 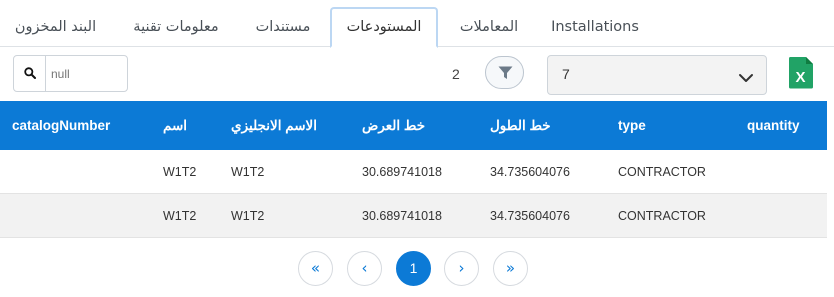 I want to click on header-catalog-number: catalogNumber, so click(x=61, y=125).